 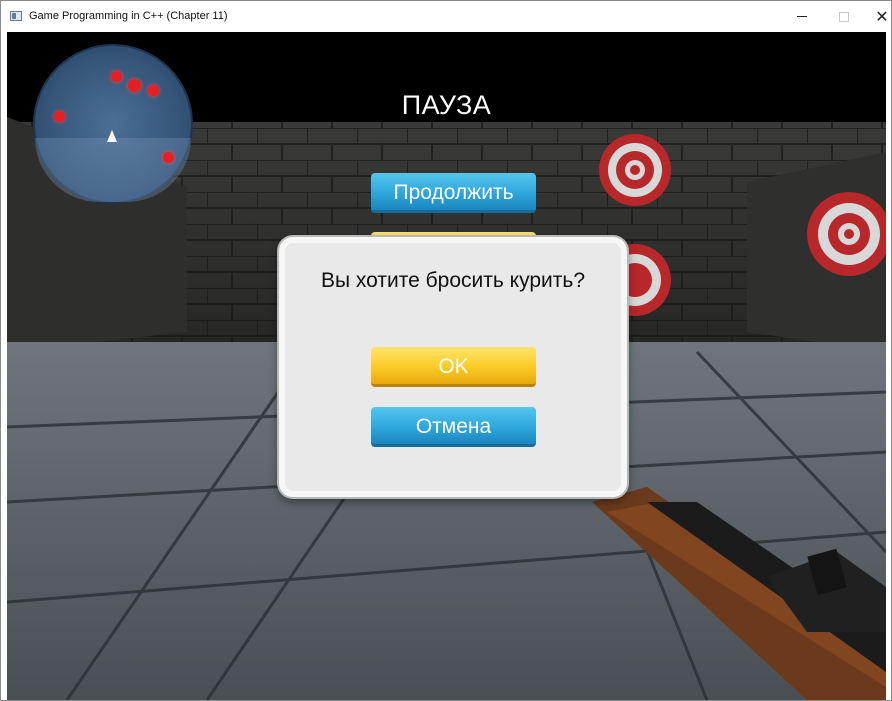 What do you see at coordinates (446, 105) in the screenshot?
I see `pause-title: ПАУЗА` at bounding box center [446, 105].